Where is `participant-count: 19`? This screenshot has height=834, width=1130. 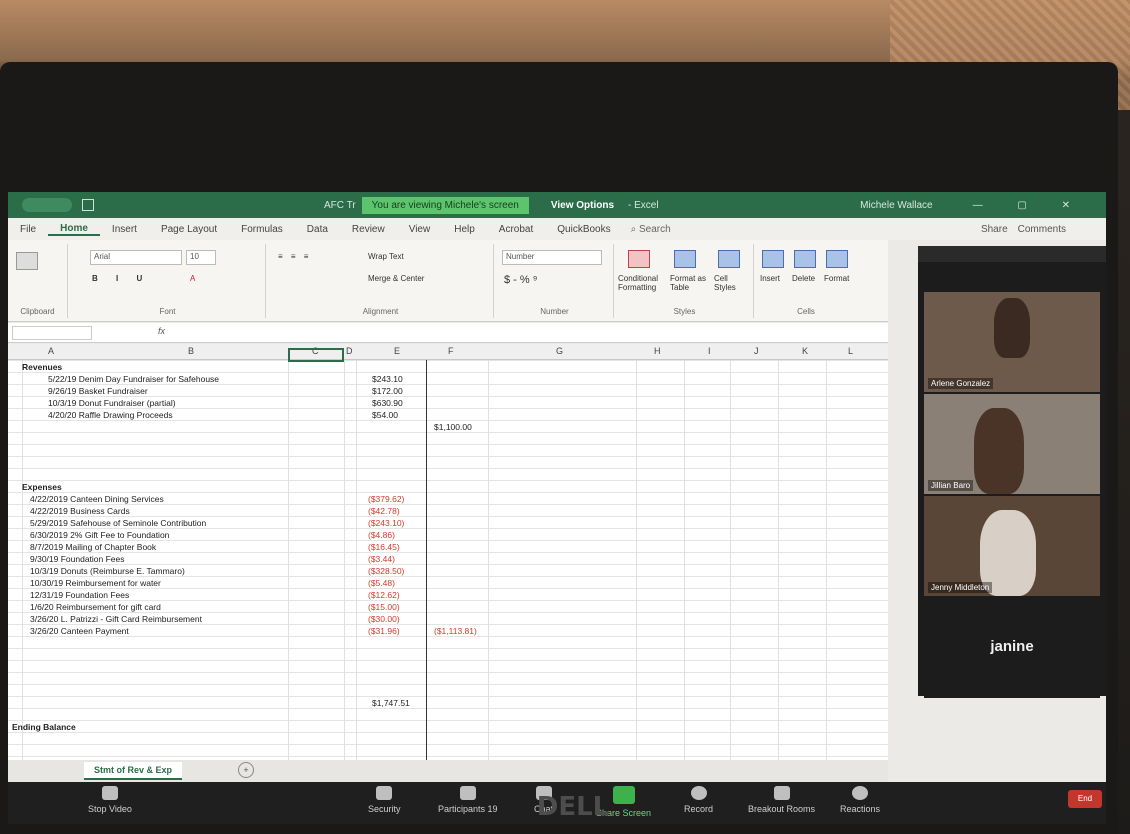
participant-count: 19 is located at coordinates (492, 809).